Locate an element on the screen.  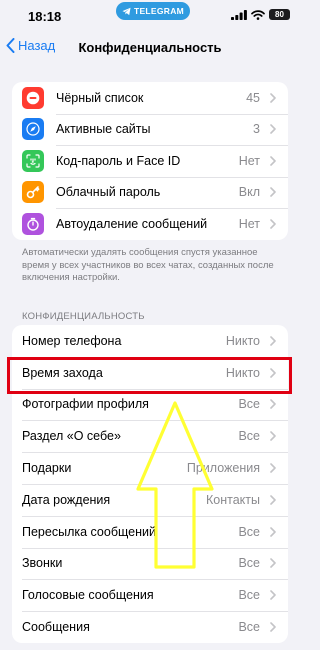
bio-row: Раздел «О себе» Все is located at coordinates (150, 436).